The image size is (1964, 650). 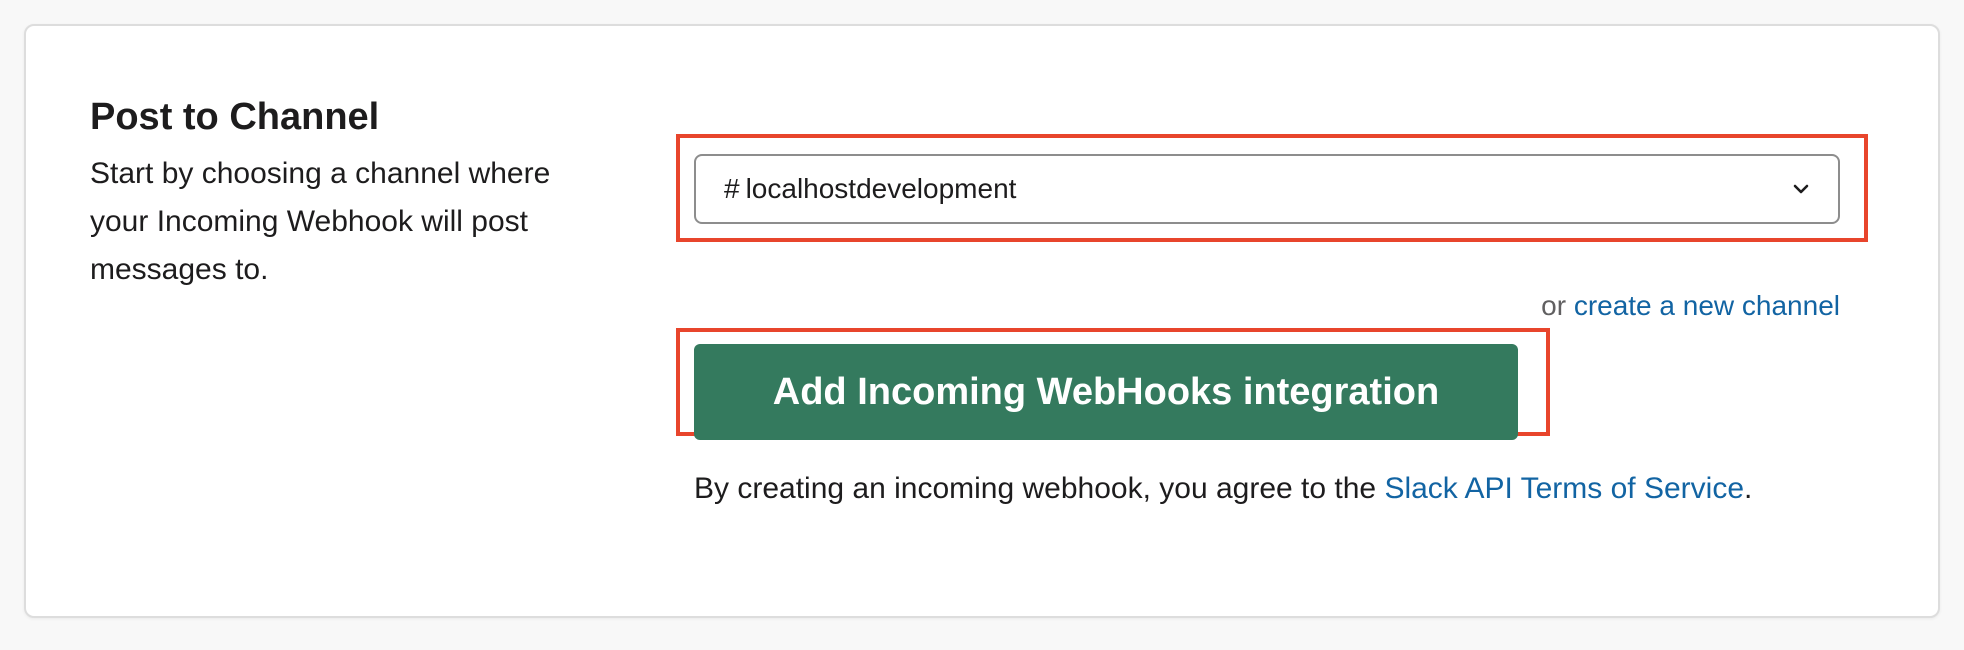 I want to click on section-title: Post to Channel, so click(x=235, y=117).